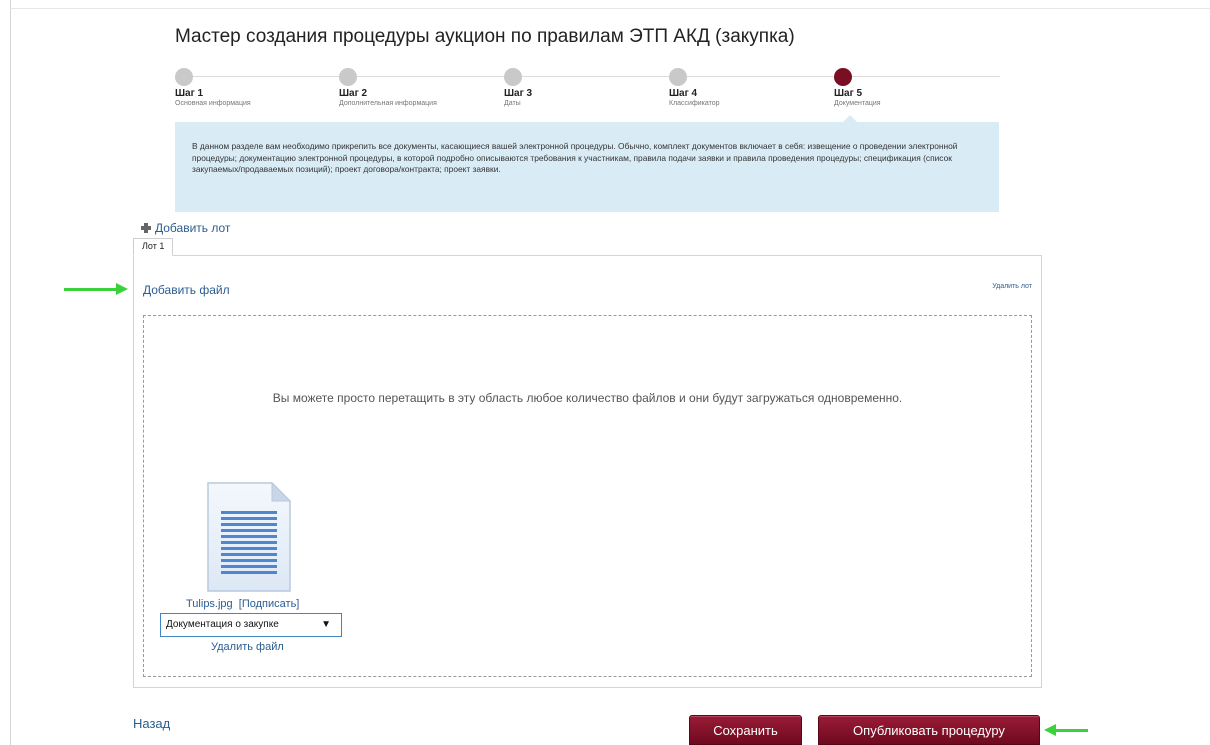 The image size is (1210, 745). What do you see at coordinates (610, 8) in the screenshot?
I see `frame-border-top` at bounding box center [610, 8].